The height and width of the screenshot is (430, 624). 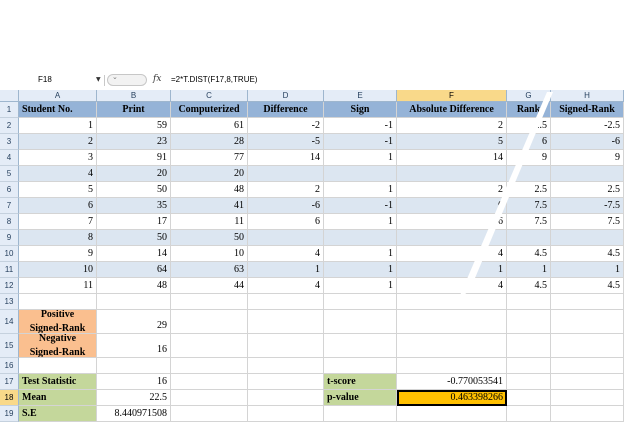 I want to click on data-cell: 41, so click(x=209, y=206).